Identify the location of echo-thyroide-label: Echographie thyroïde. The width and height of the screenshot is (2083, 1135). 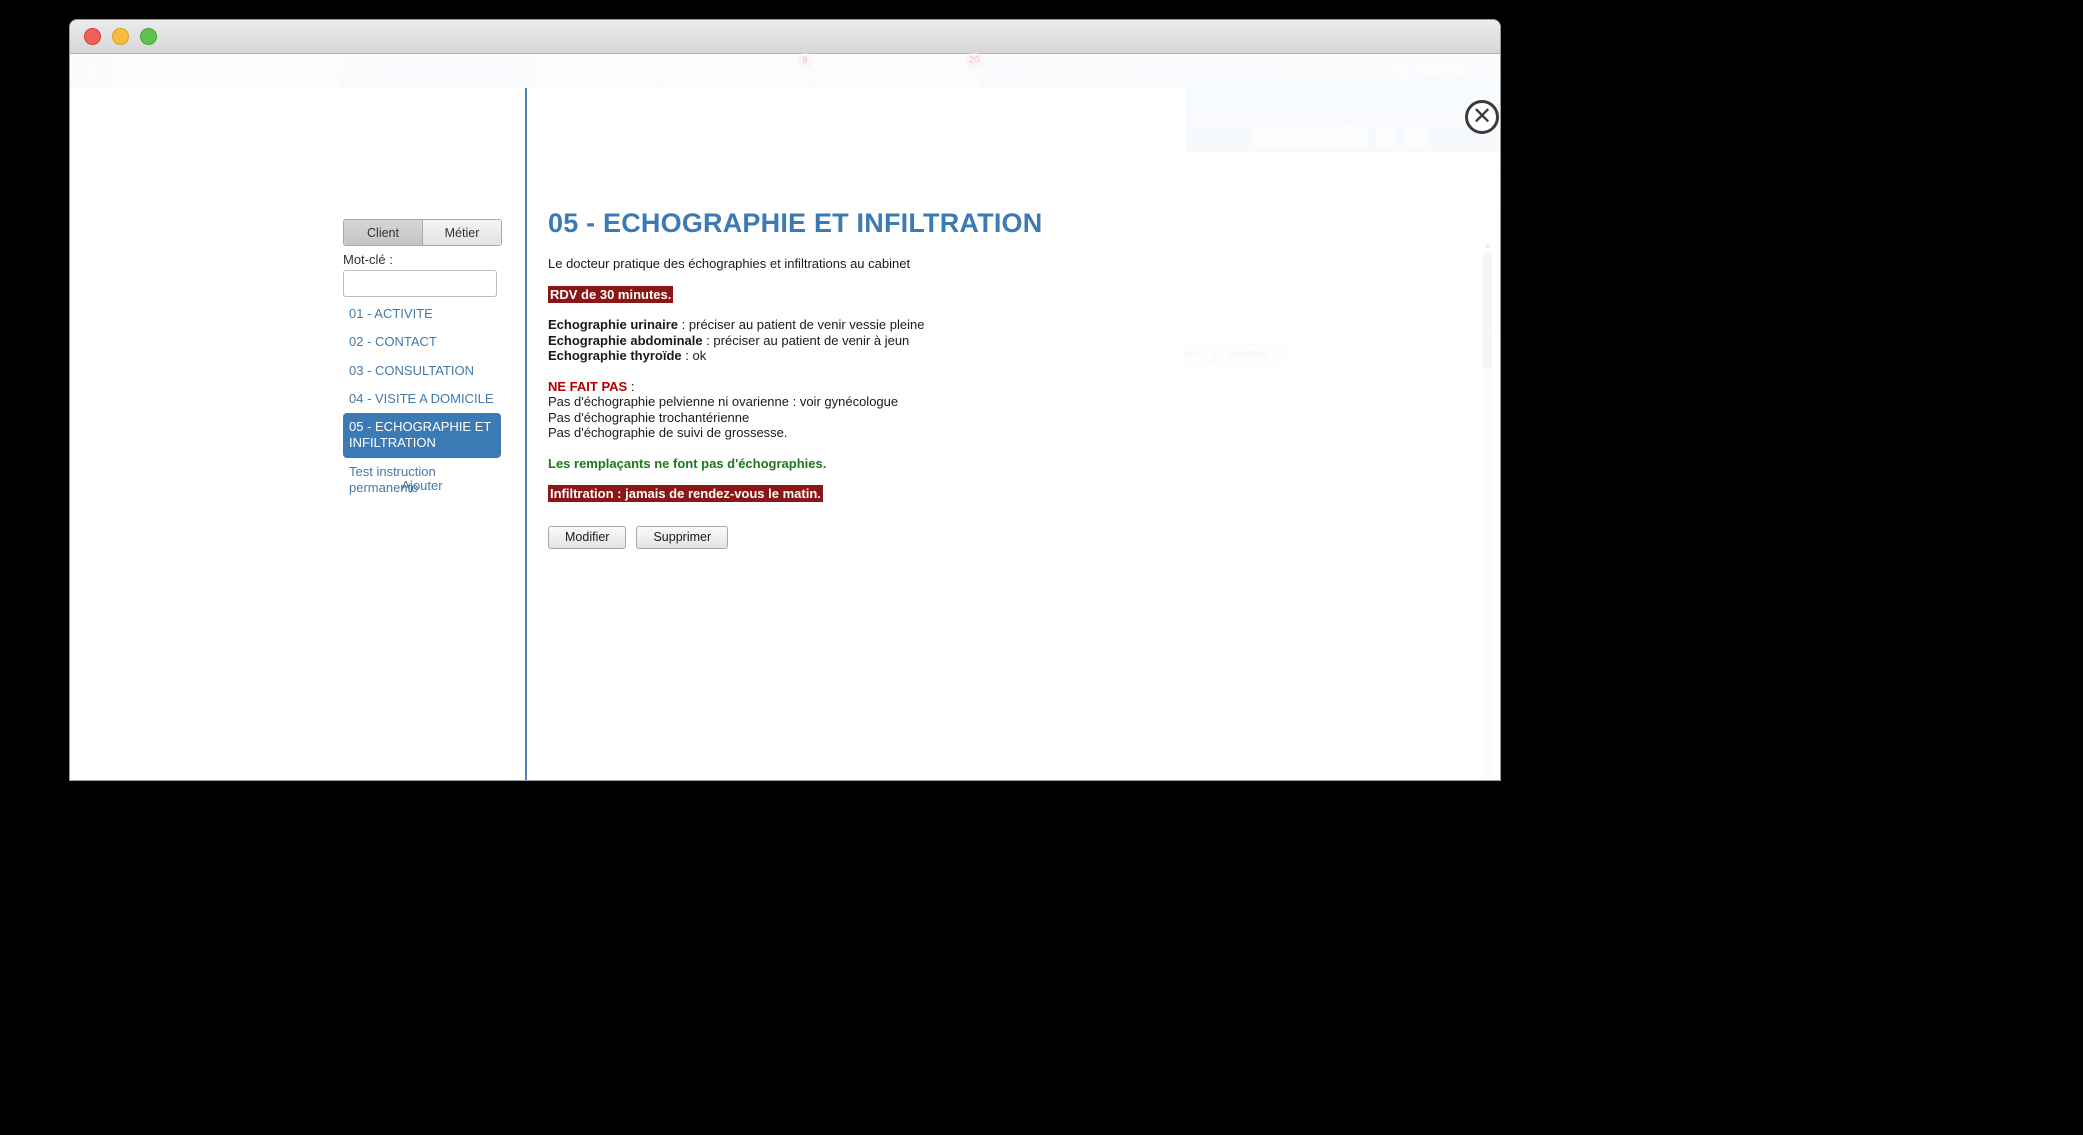
(615, 355).